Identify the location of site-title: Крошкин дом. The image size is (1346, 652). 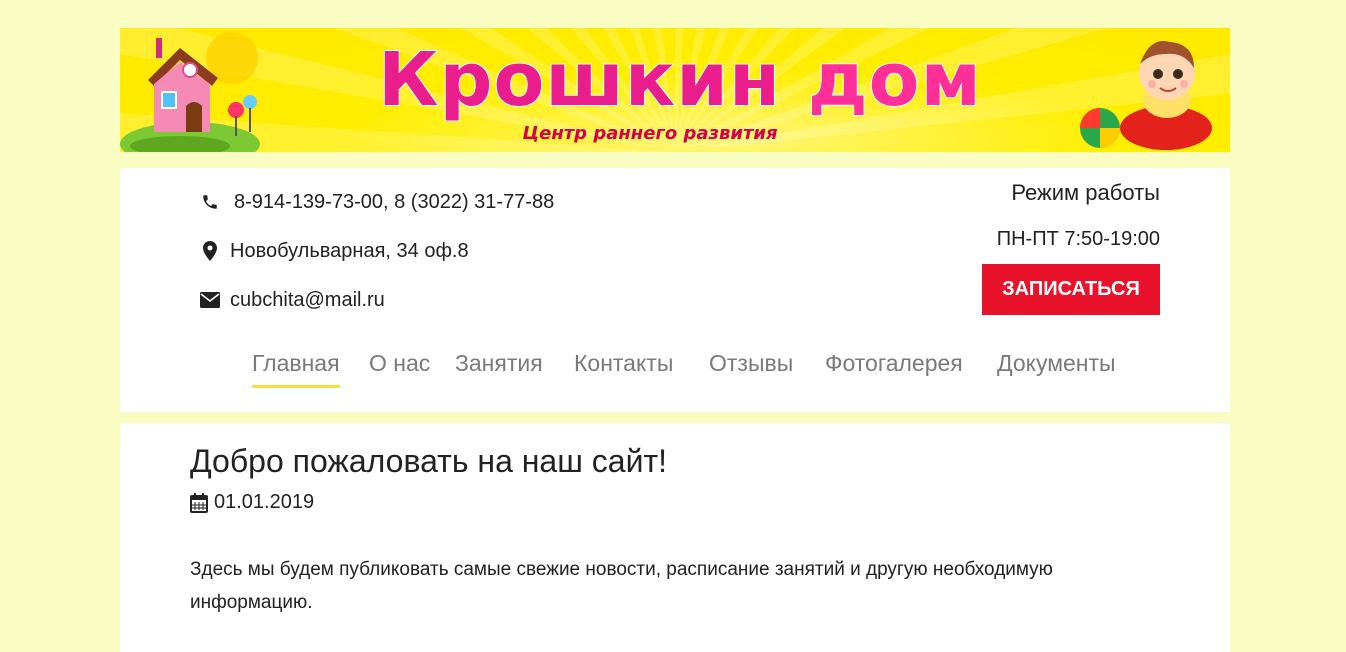
(680, 80).